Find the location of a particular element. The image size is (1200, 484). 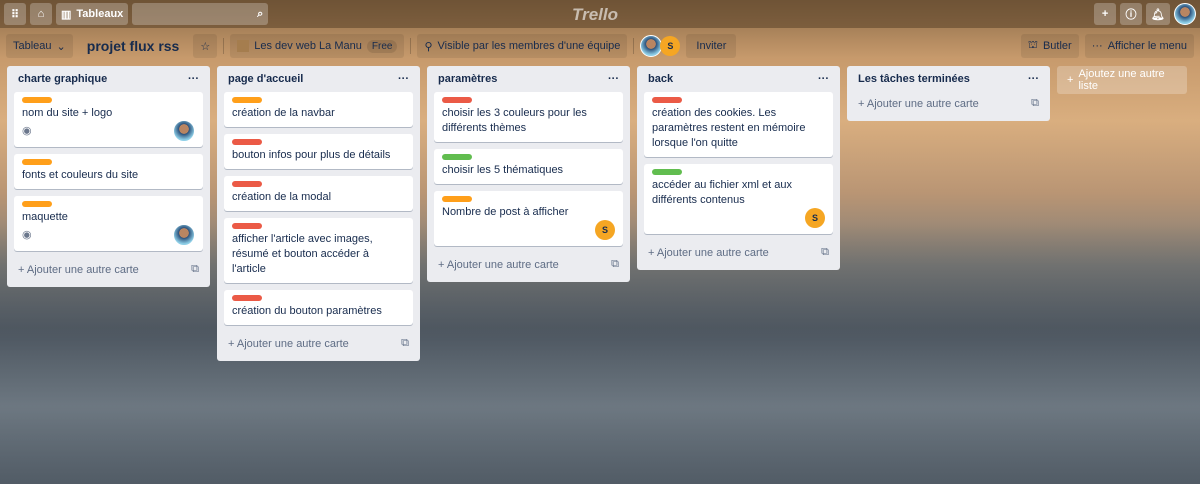

card-title: Nombre de post à afficher is located at coordinates (505, 212).